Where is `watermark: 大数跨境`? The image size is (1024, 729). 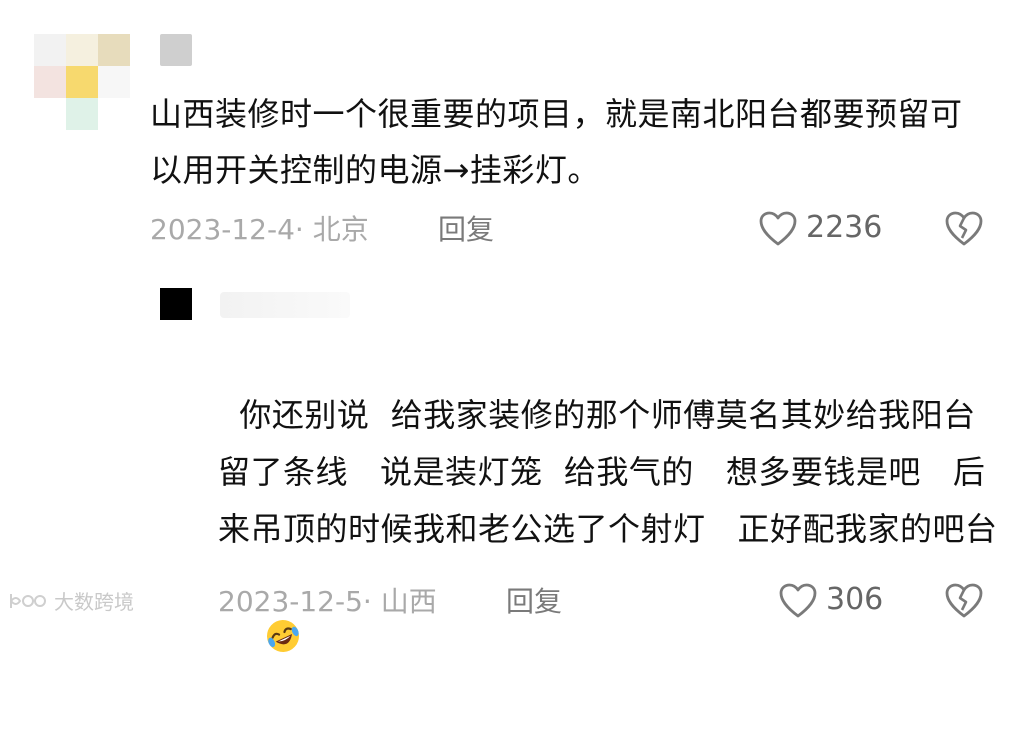 watermark: 大数跨境 is located at coordinates (71, 600).